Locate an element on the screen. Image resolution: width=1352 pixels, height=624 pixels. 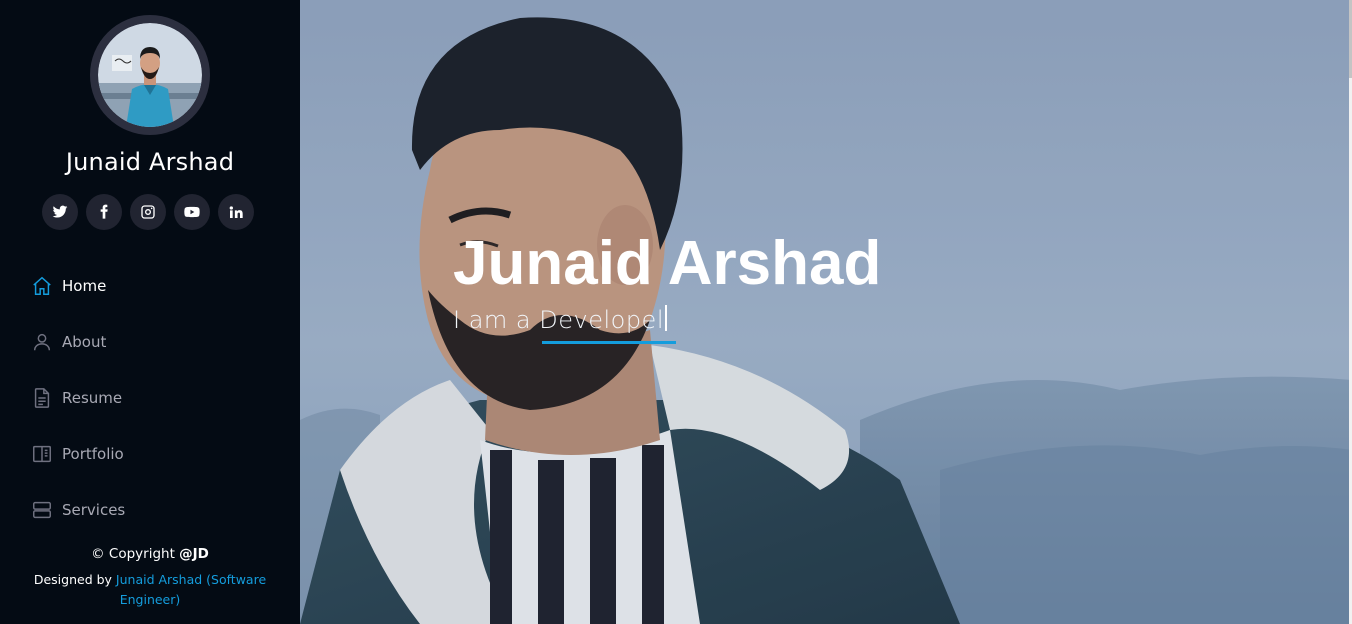
nav-label-resume: Resume is located at coordinates (92, 398).